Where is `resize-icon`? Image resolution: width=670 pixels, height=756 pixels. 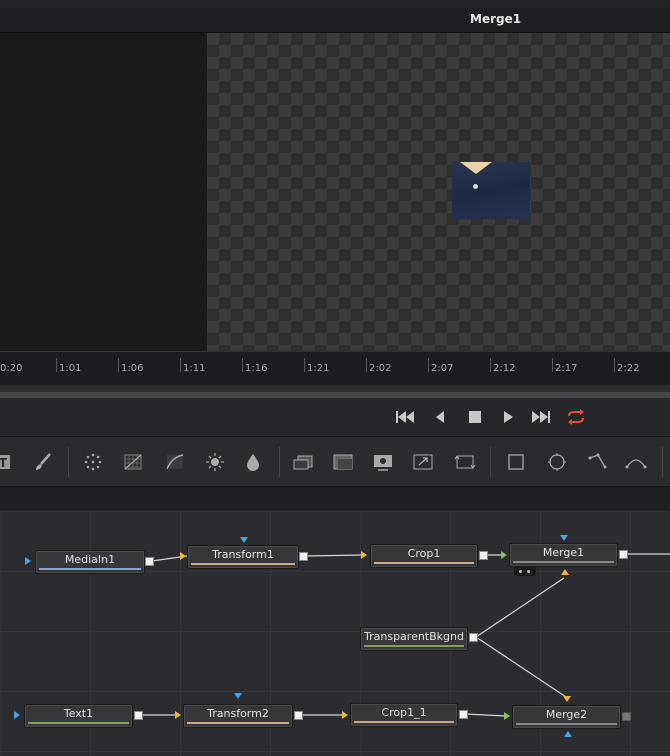
resize-icon is located at coordinates (423, 462).